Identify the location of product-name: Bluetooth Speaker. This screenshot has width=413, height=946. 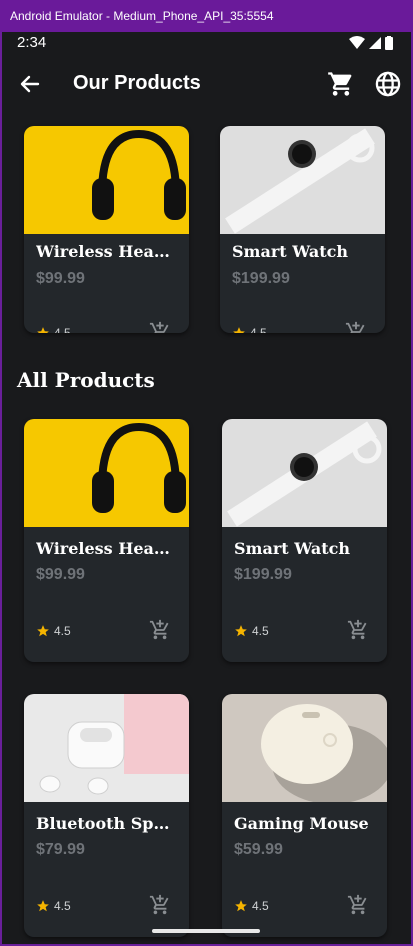
(107, 823).